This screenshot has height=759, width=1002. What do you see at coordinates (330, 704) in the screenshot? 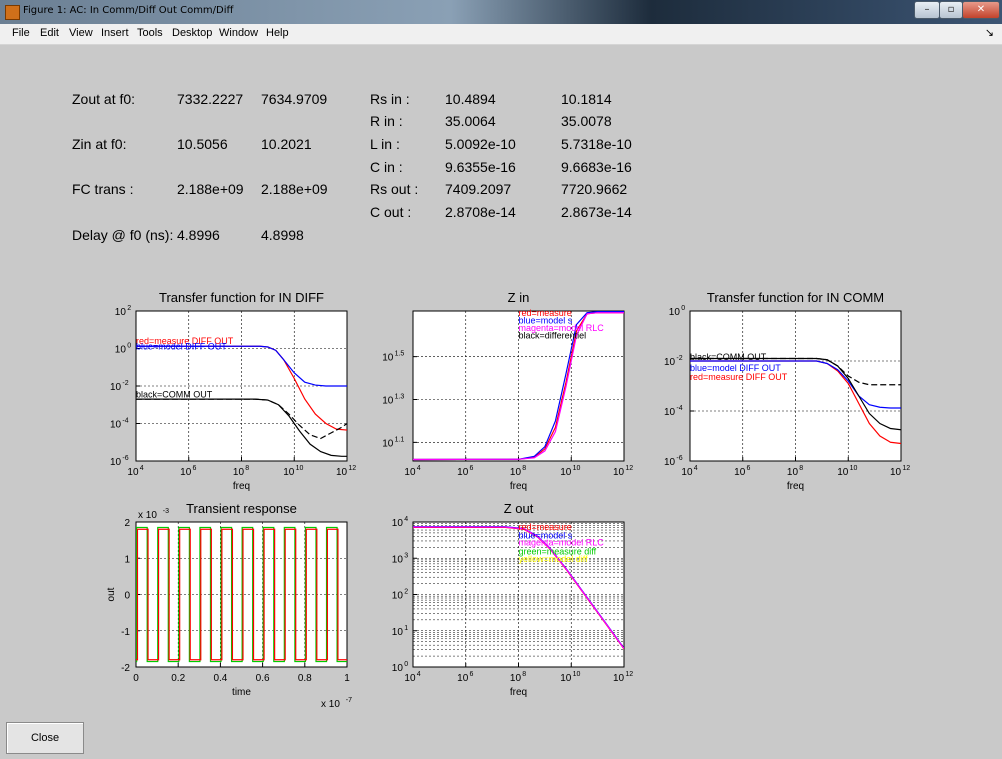
I see `transient-x-multiplier-base: x 10` at bounding box center [330, 704].